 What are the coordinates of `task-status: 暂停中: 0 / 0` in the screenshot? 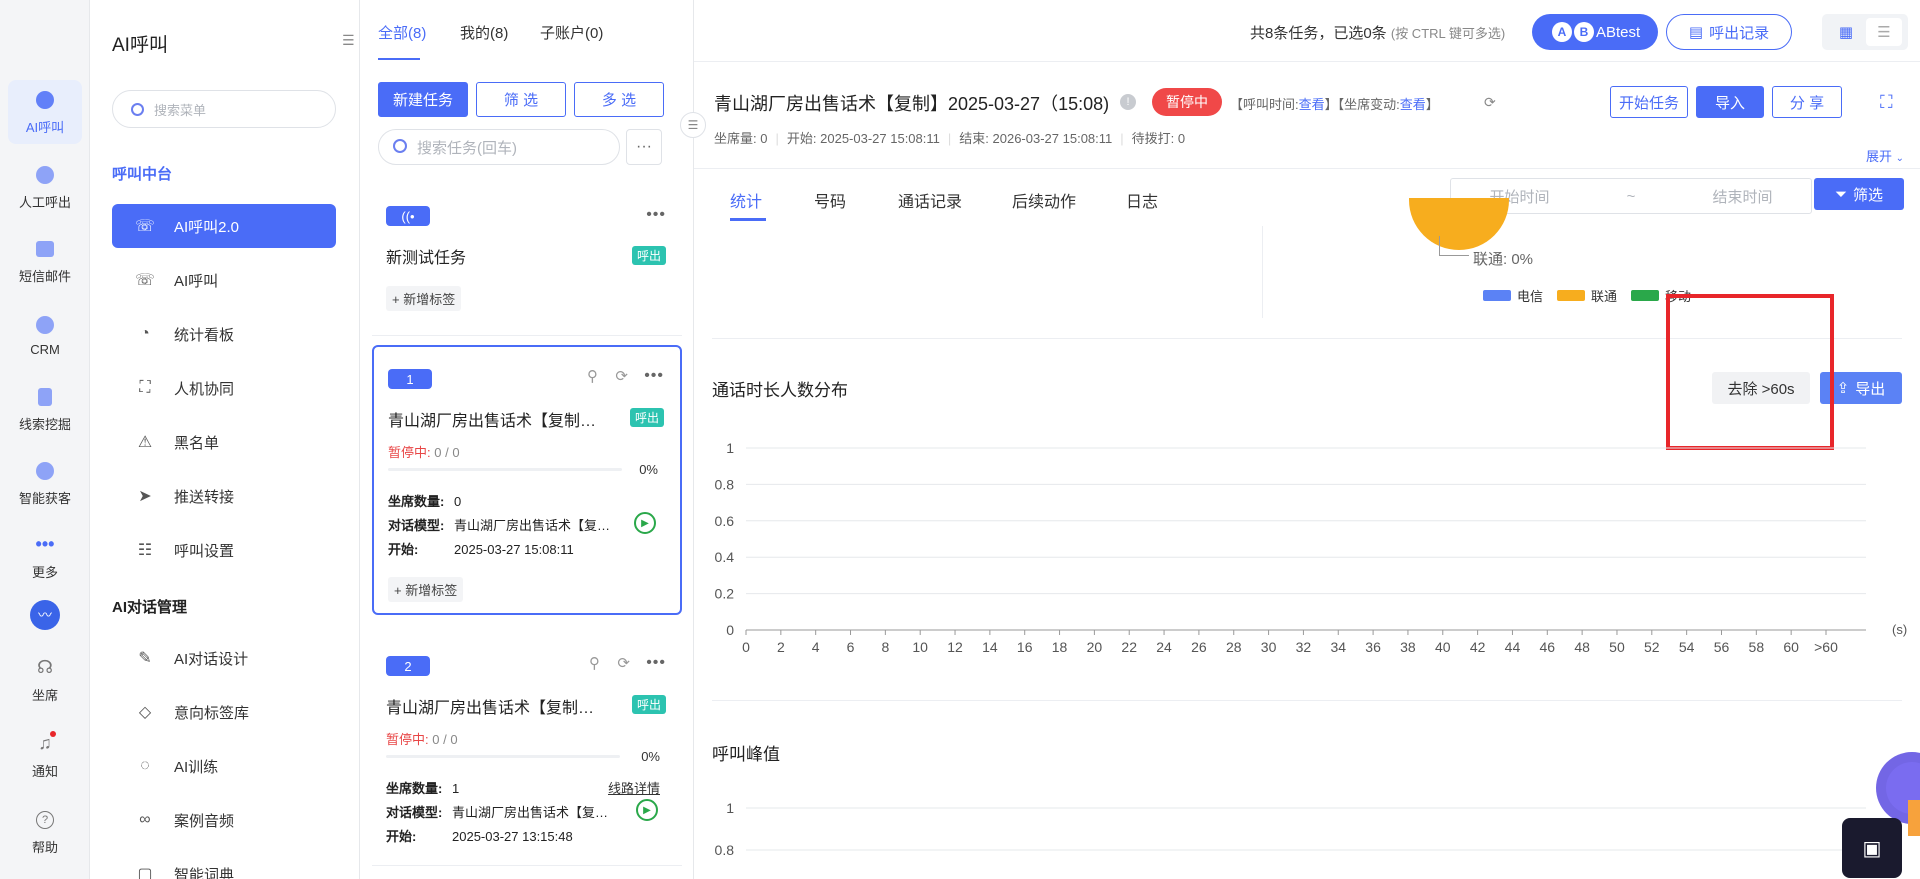 It's located at (422, 738).